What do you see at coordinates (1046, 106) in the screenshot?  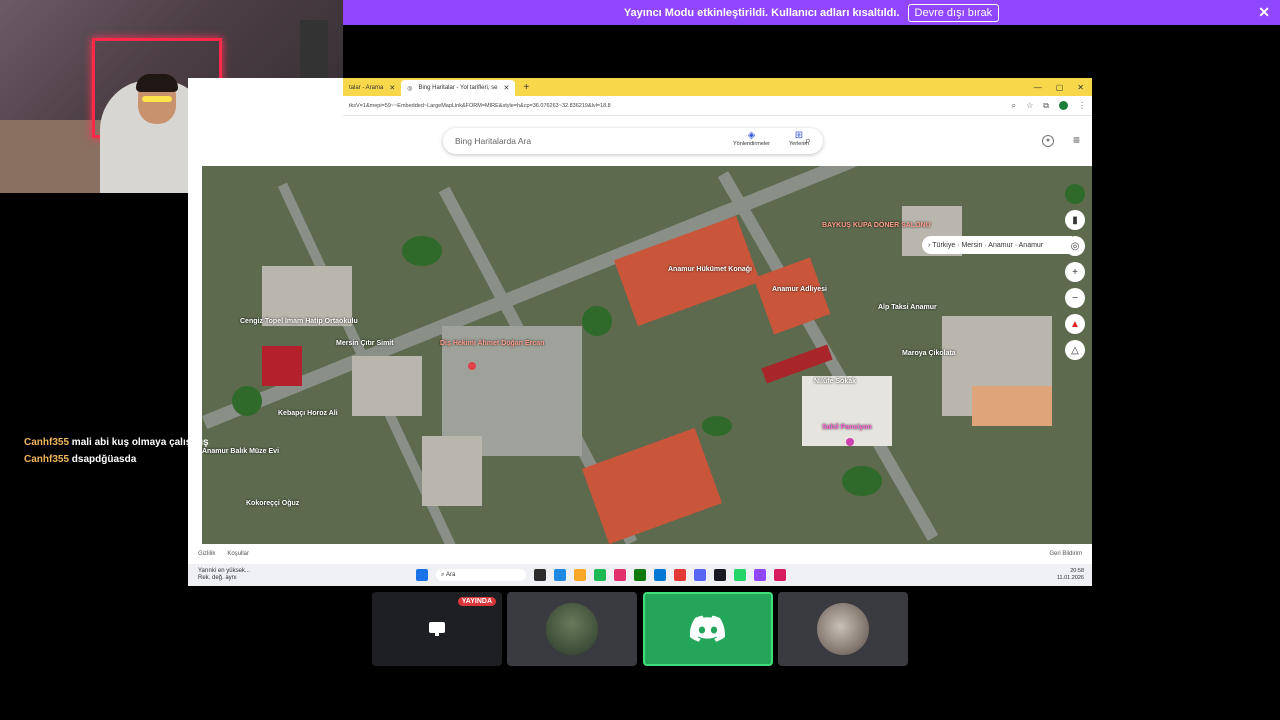 I see `extensions-icon: ⧉` at bounding box center [1046, 106].